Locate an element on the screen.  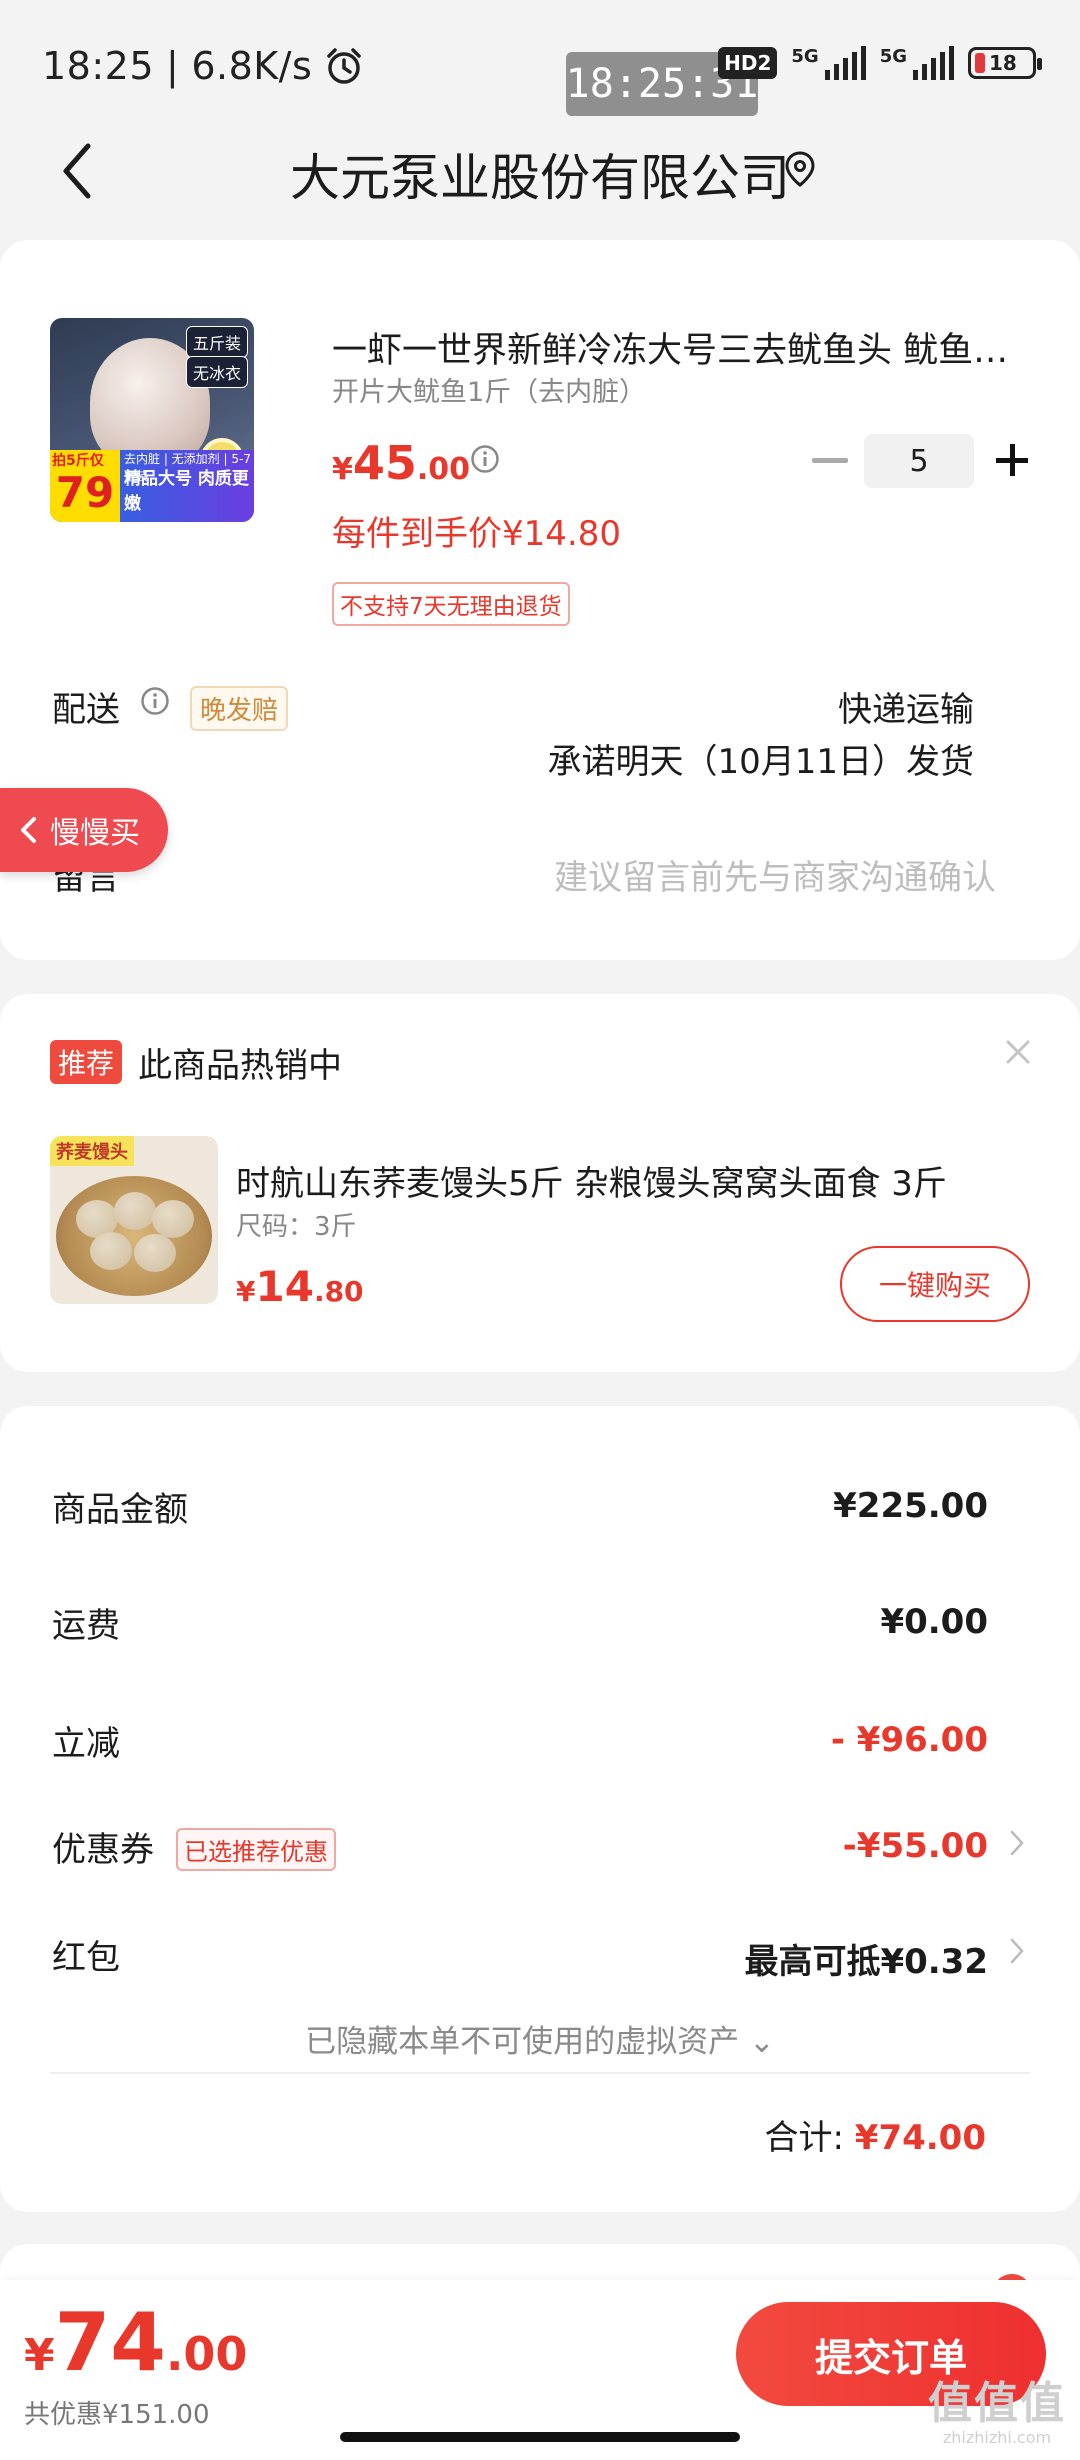
summary-label: 商品金额 is located at coordinates (120, 1510).